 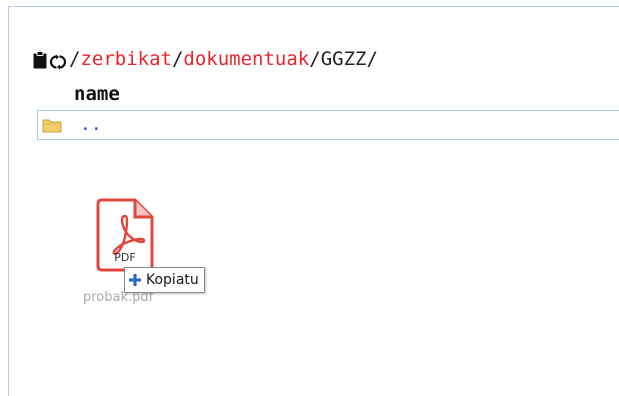 I want to click on breadcrumb-link-dokumentuak: dokumentuak, so click(x=246, y=59).